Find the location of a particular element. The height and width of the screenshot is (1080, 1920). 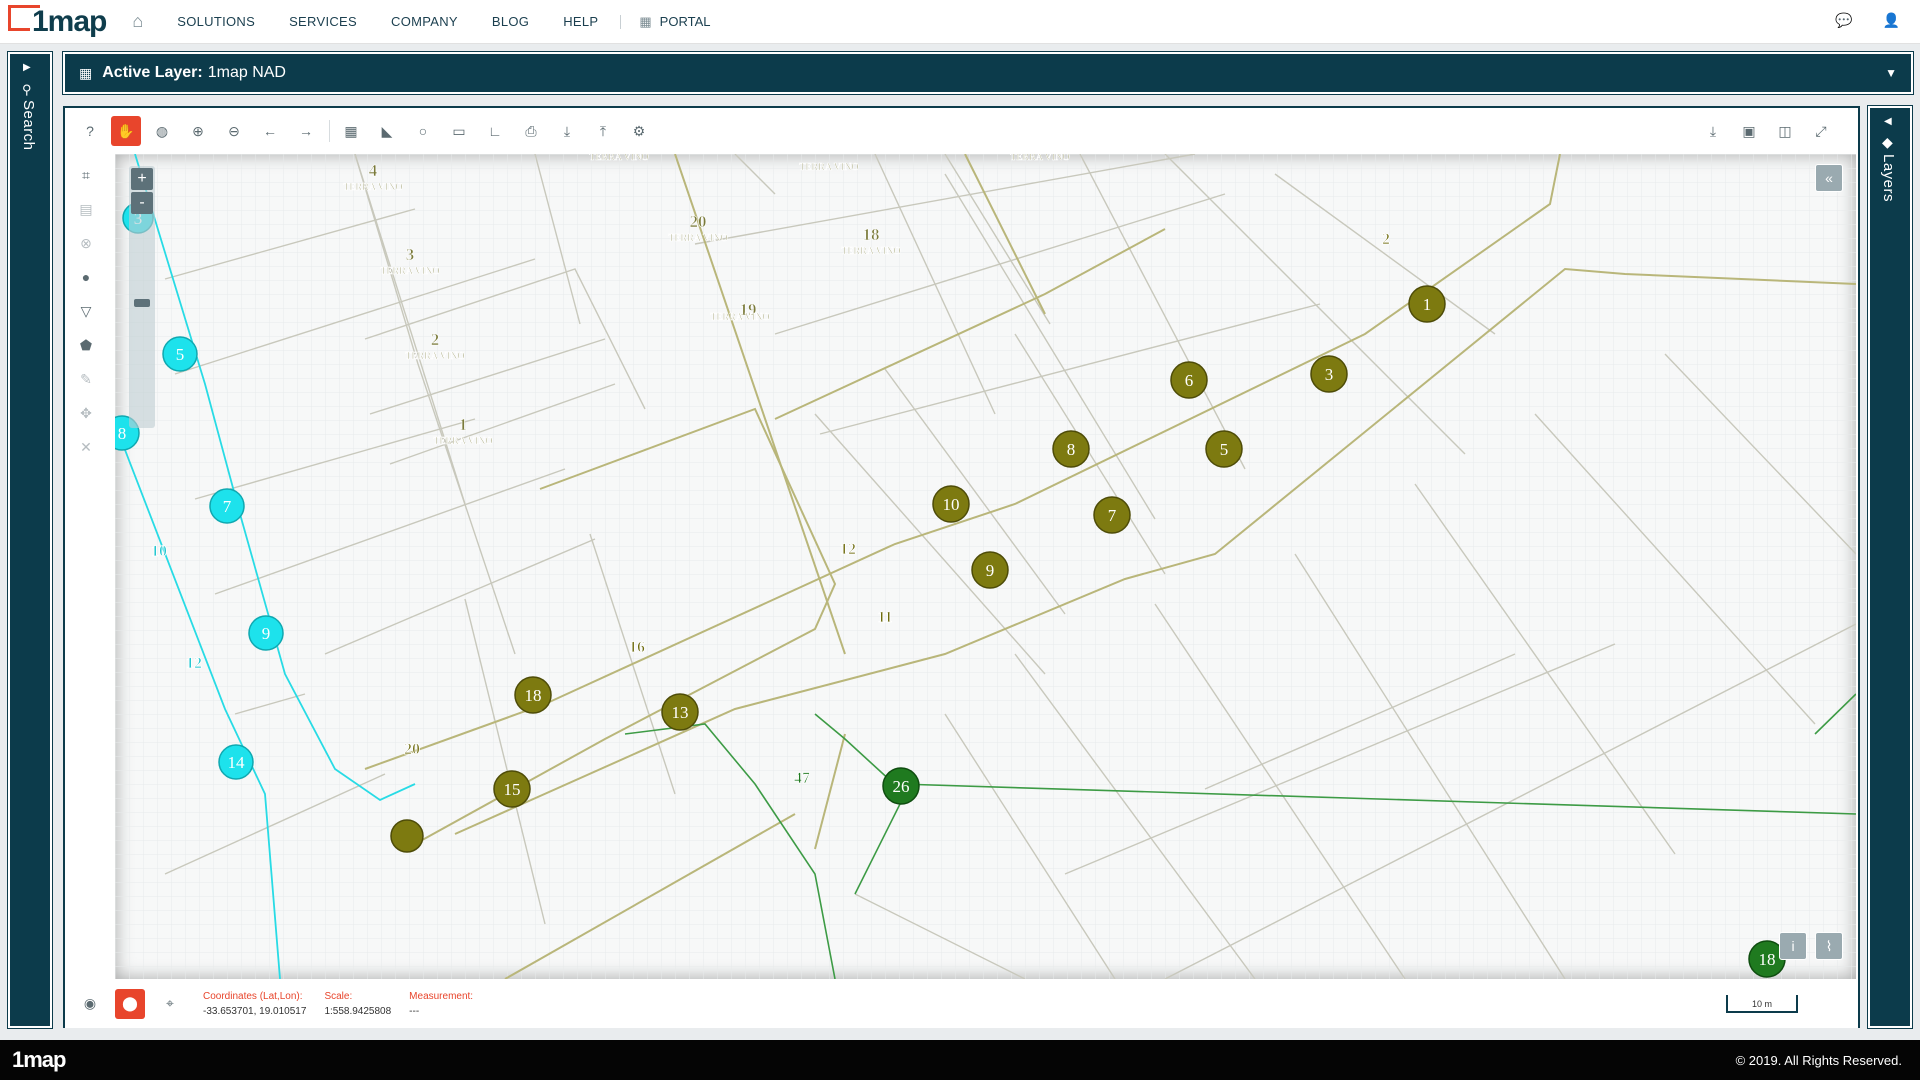

olive-marker: 8 is located at coordinates (1071, 449).